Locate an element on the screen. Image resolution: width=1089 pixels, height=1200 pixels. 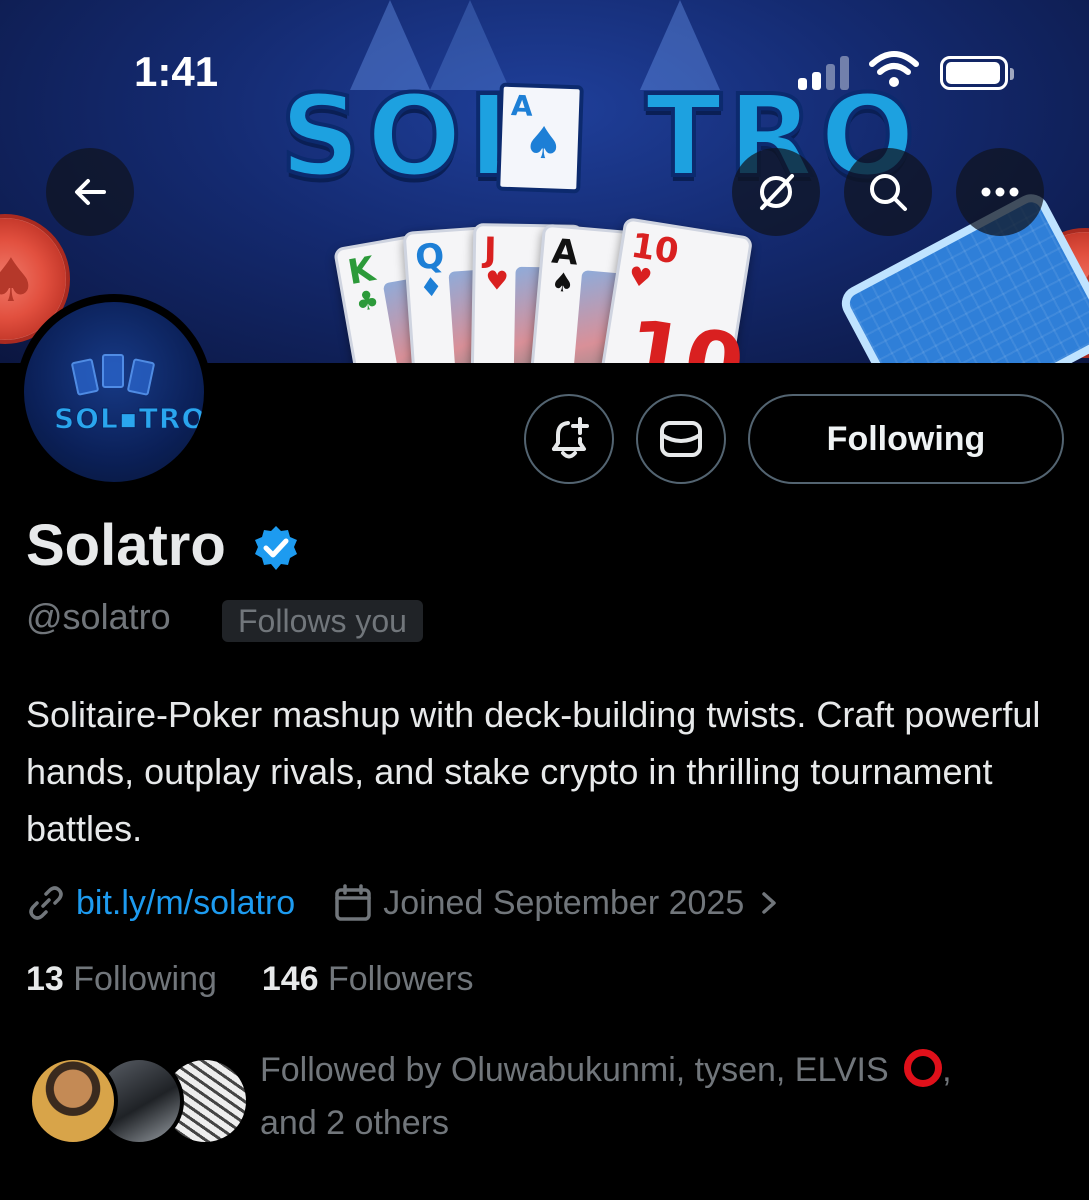
profile-meta: bit.ly/m/solatro Joined September 2025 is located at coordinates (404, 903).